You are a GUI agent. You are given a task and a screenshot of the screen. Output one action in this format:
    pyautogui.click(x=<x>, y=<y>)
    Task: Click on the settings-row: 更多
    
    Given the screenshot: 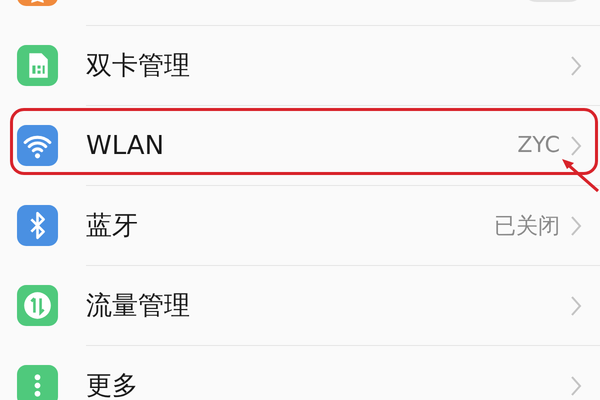 What is the action you would take?
    pyautogui.click(x=300, y=372)
    